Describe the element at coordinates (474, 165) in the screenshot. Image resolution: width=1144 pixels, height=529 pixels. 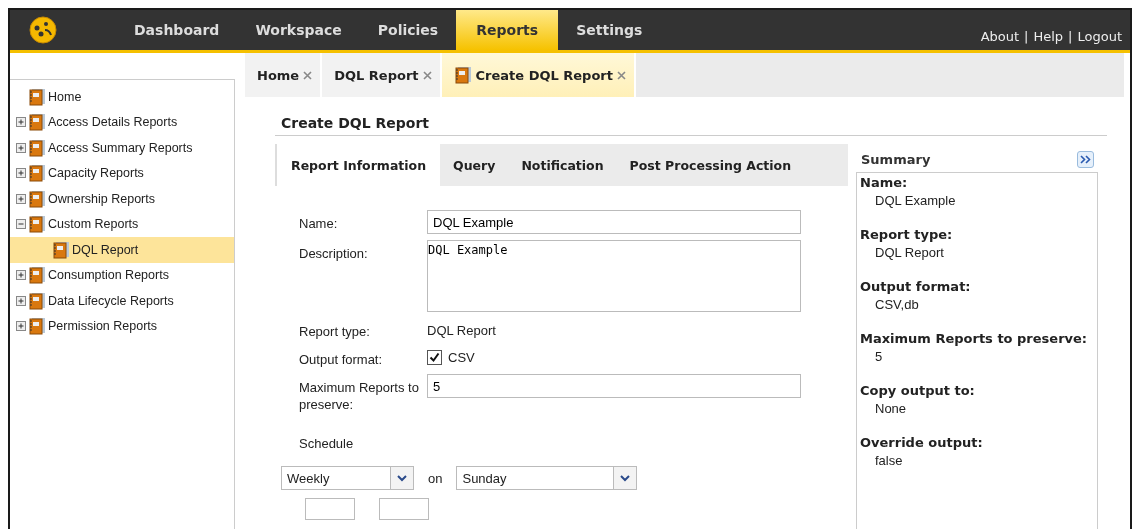
I see `form-tab: Query` at that location.